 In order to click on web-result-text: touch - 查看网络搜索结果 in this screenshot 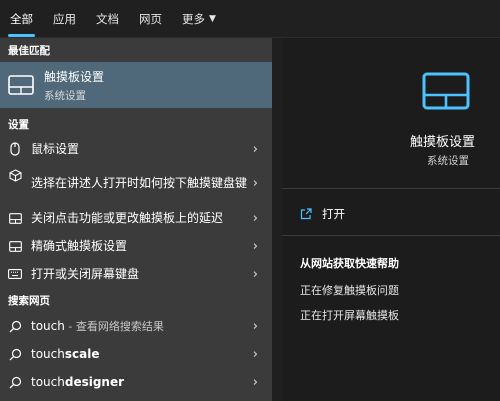, I will do `click(139, 326)`.